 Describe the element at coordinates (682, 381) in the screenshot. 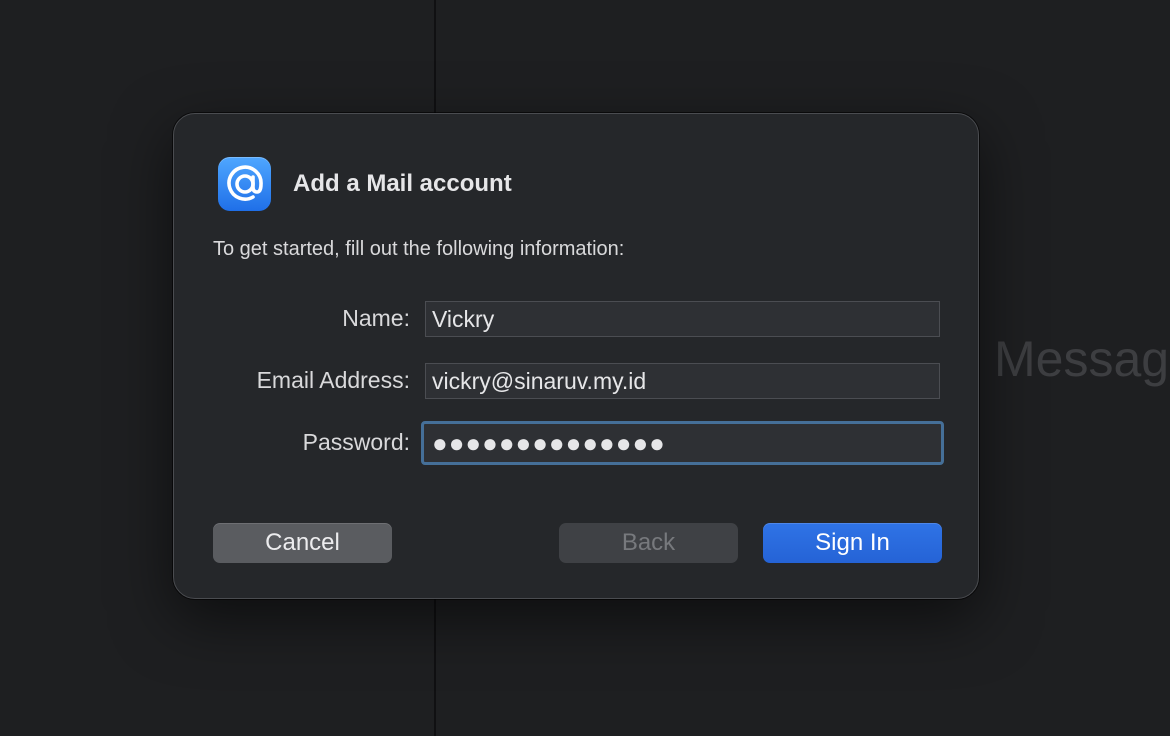

I see `email-field: vickry@sinaruv.my.id` at that location.